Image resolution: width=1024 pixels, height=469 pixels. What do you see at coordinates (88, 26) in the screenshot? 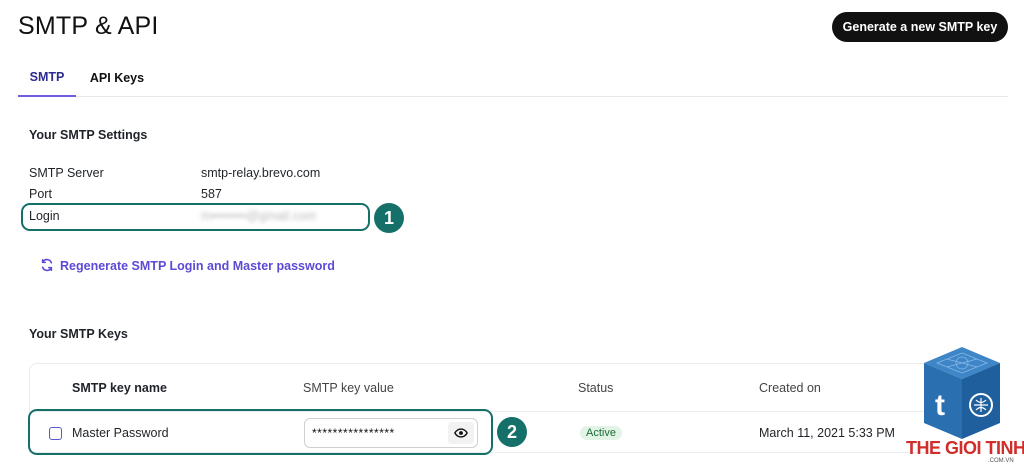
I see `page-title: SMTP & API` at bounding box center [88, 26].